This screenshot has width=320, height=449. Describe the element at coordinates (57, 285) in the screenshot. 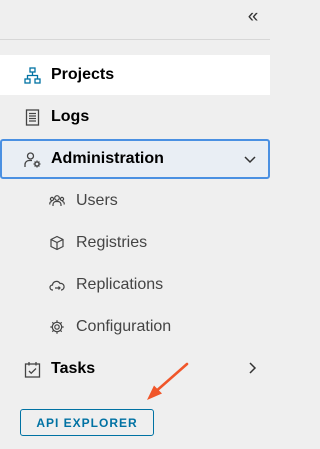

I see `replications-icon` at that location.